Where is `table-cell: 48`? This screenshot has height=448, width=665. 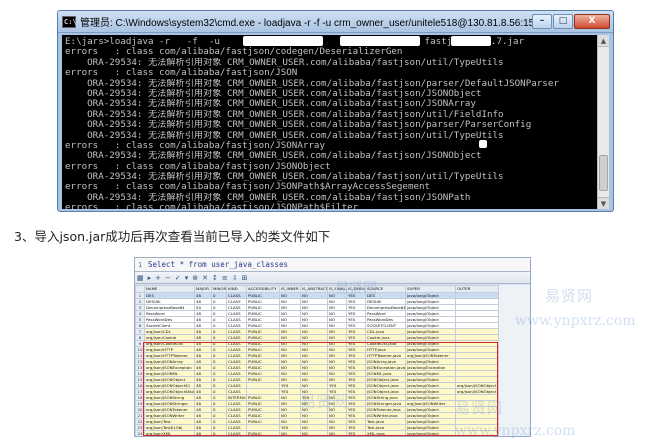
table-cell: 48 is located at coordinates (203, 437).